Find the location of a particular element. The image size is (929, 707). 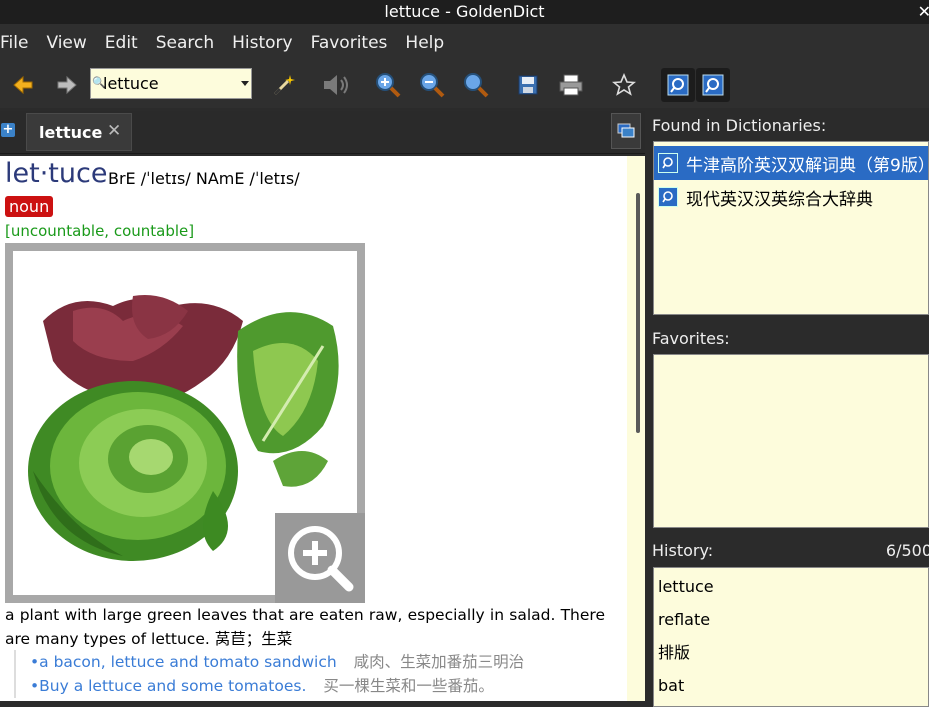

magic-wand-icon is located at coordinates (284, 85).